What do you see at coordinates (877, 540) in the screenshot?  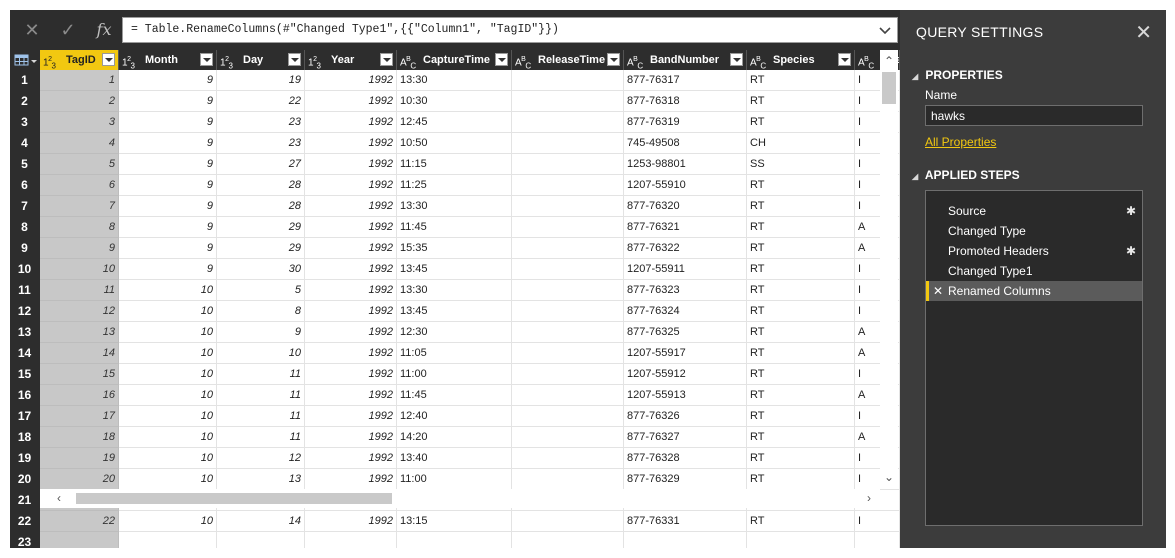 I see `cell-age` at bounding box center [877, 540].